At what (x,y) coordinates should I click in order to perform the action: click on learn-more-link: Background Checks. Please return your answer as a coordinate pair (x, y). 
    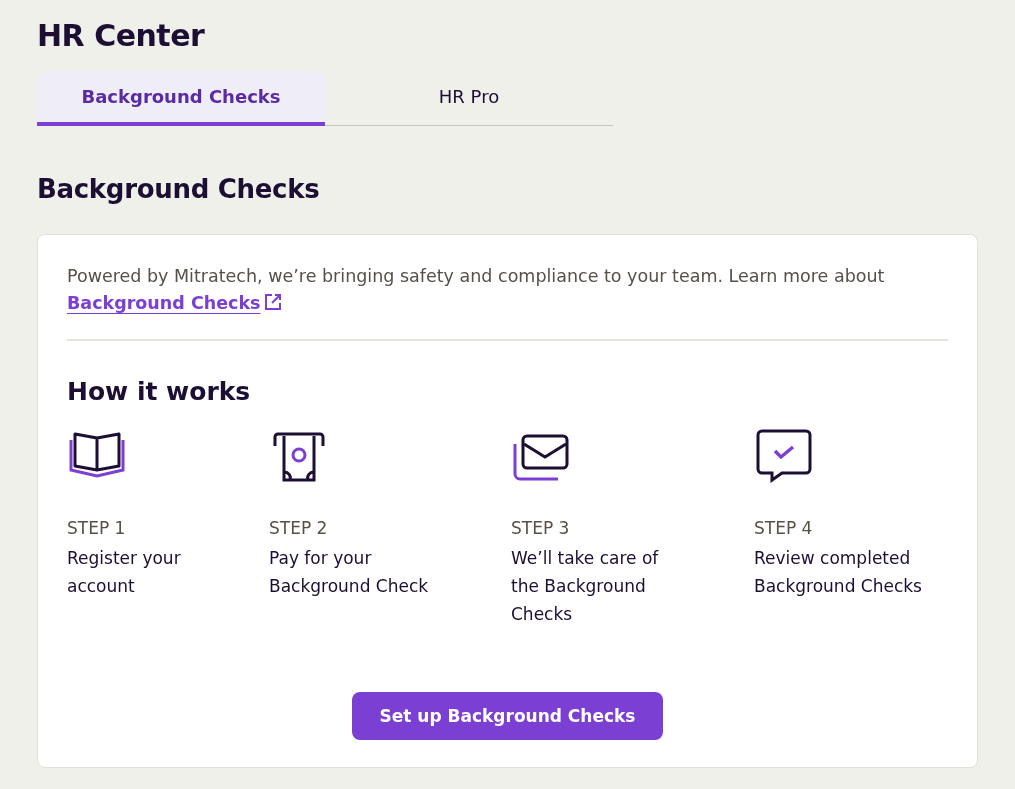
    Looking at the image, I should click on (175, 303).